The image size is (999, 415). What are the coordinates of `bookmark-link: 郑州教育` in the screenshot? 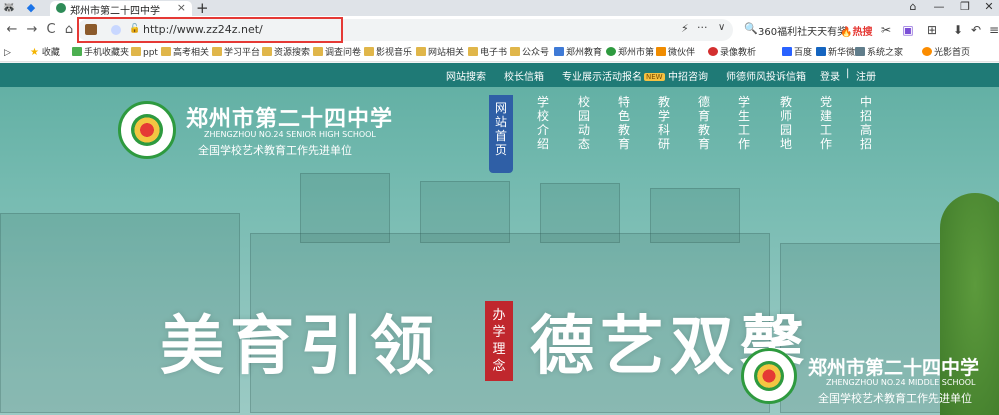 It's located at (578, 53).